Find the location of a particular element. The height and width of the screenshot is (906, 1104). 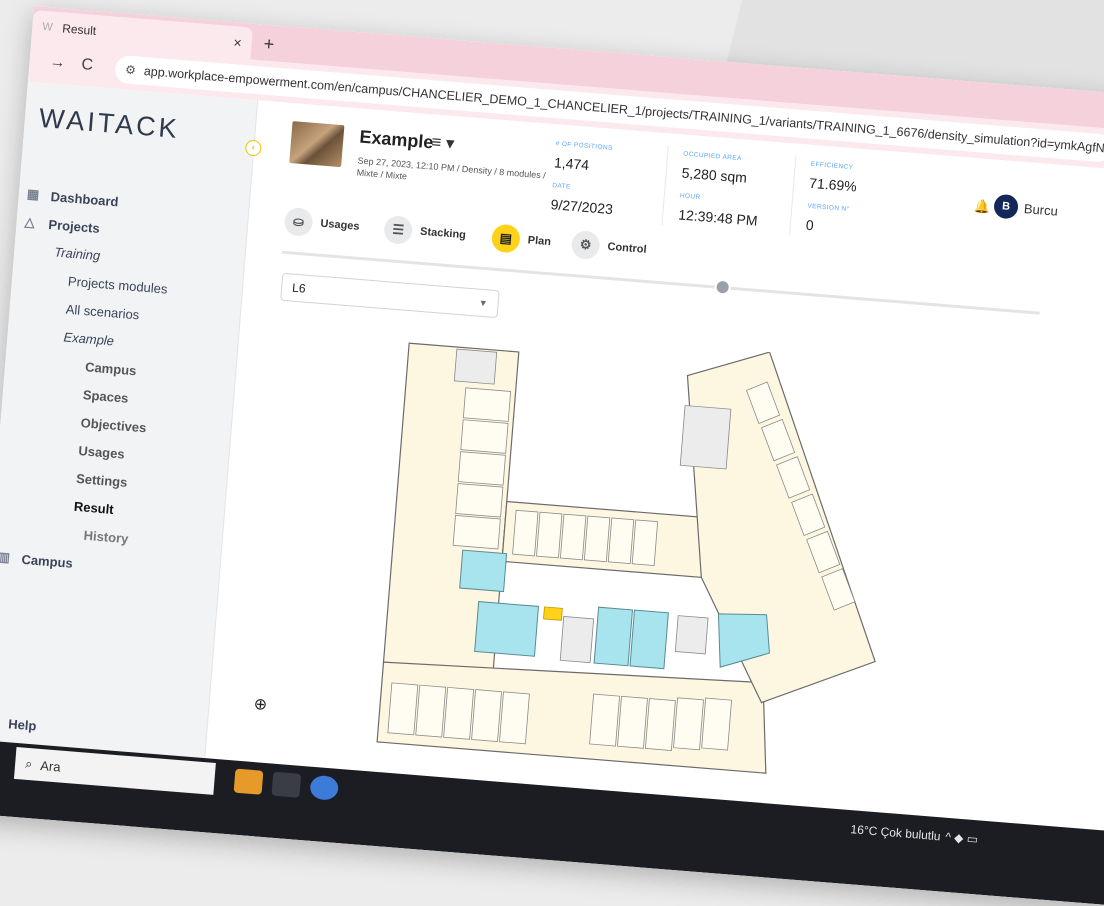

highlighted-space is located at coordinates (552, 613).